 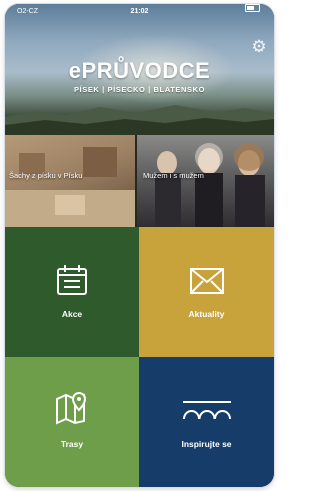 I want to click on tile-akce: Akce, so click(x=72, y=292).